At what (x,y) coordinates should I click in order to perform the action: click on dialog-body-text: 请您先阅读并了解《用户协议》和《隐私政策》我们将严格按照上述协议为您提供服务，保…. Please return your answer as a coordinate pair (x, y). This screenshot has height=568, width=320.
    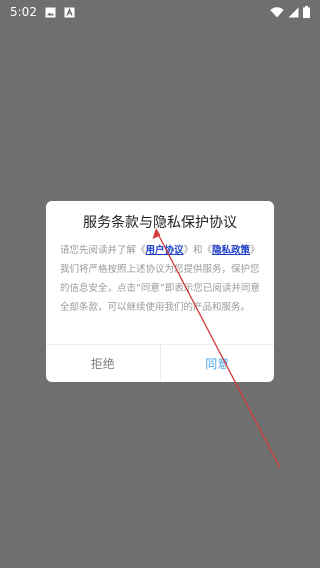
    Looking at the image, I should click on (160, 301).